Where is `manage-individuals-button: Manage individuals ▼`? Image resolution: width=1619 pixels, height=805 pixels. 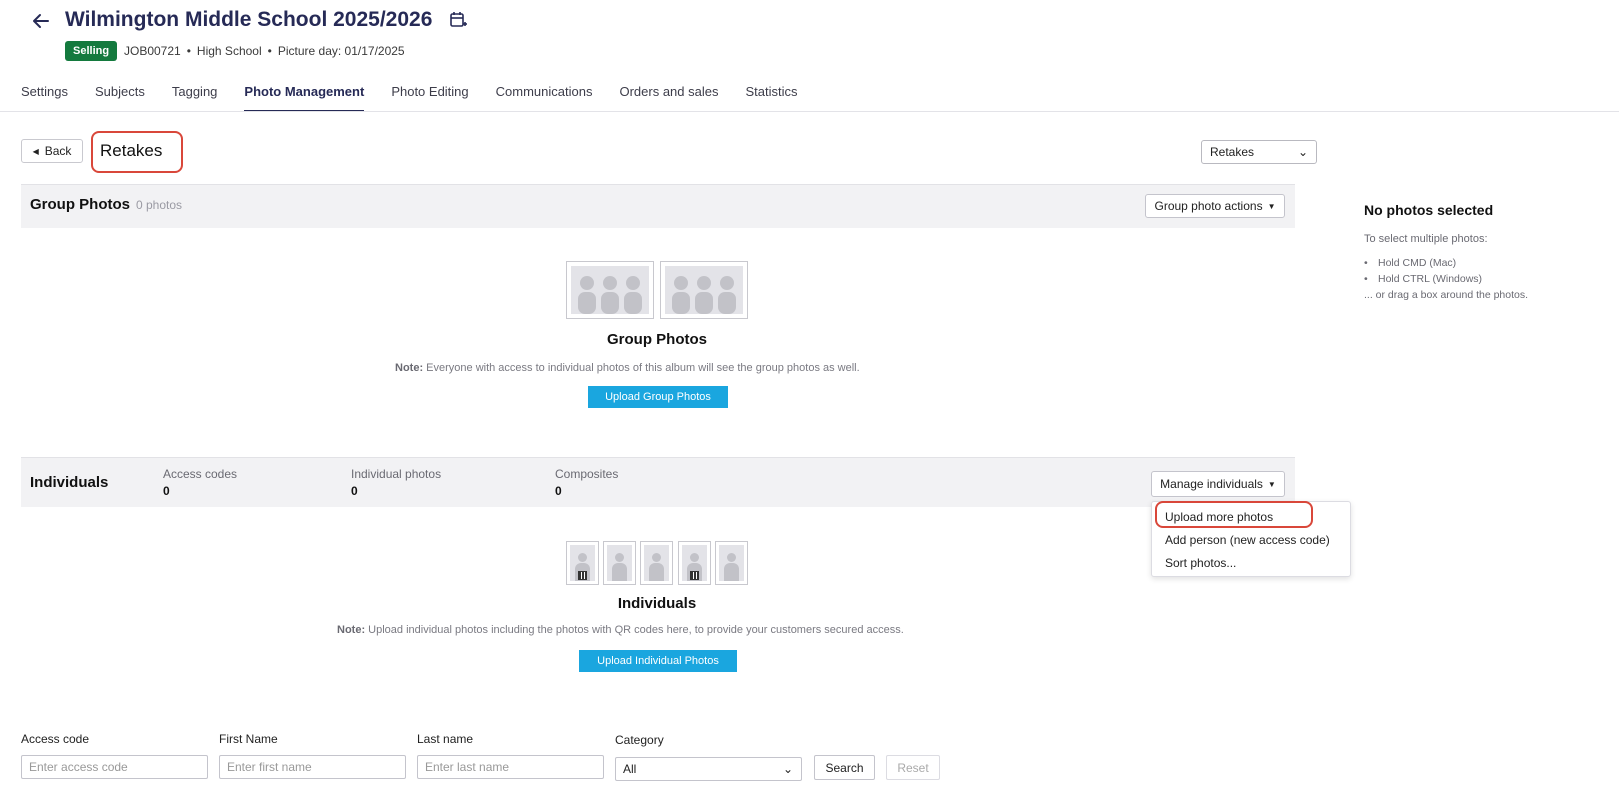
manage-individuals-button: Manage individuals ▼ is located at coordinates (1218, 484).